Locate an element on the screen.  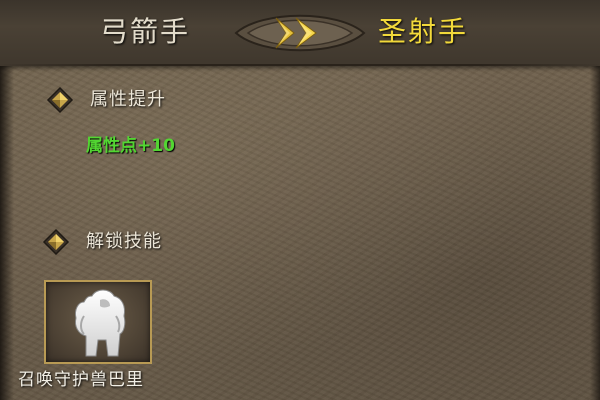
double-chevron-right-icon is located at coordinates (300, 33).